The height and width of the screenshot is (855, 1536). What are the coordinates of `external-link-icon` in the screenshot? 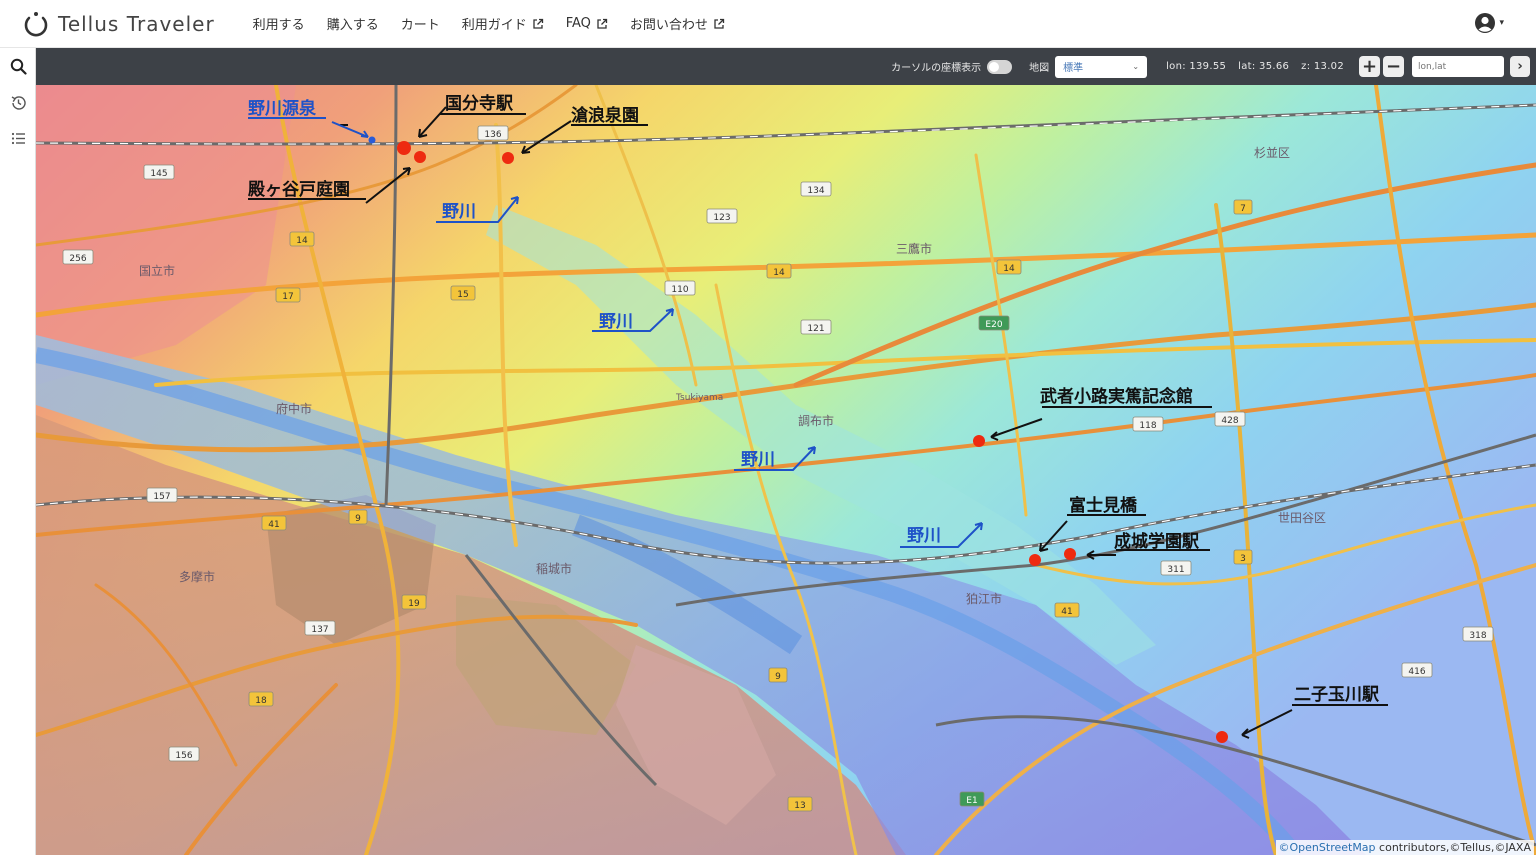 It's located at (719, 23).